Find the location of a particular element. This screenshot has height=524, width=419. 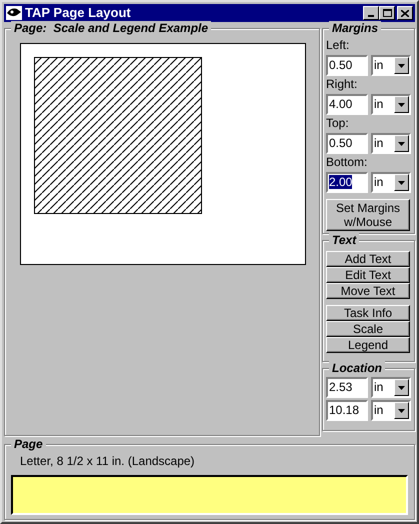

minimize-button is located at coordinates (371, 13).